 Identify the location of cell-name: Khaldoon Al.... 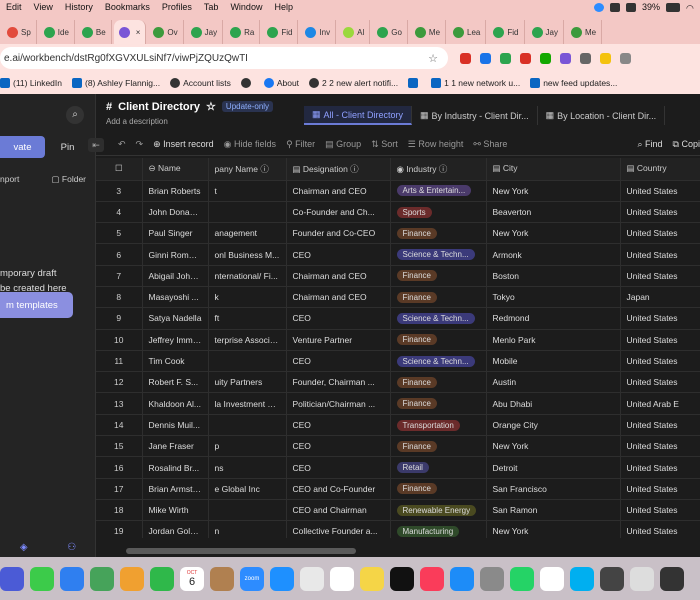
(175, 403).